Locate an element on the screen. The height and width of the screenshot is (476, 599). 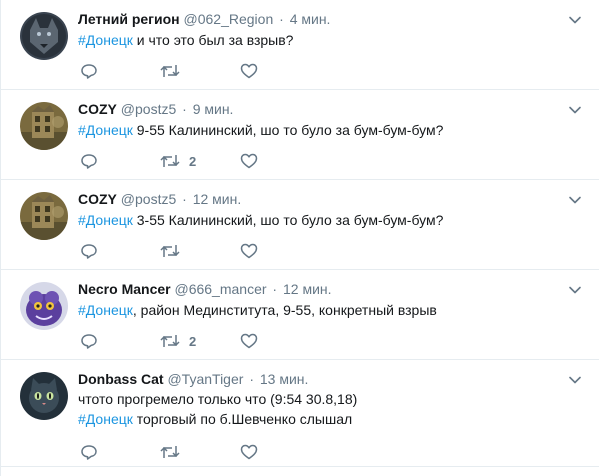
dark-wolf-avatar-image is located at coordinates (44, 36).